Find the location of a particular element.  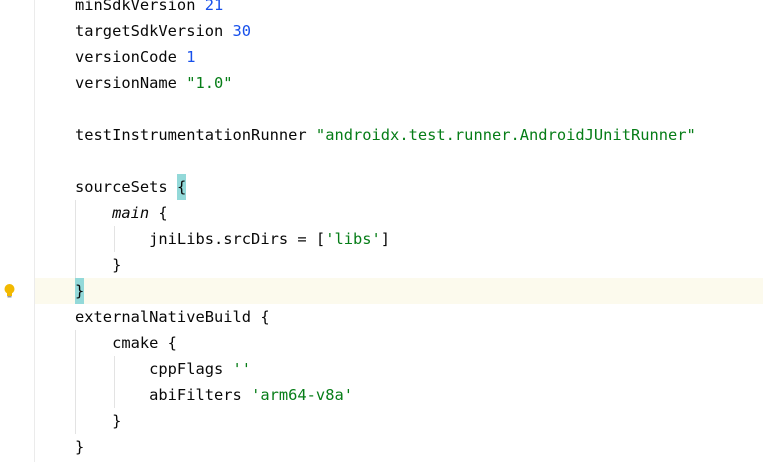

lightbulb-icon is located at coordinates (9, 291).